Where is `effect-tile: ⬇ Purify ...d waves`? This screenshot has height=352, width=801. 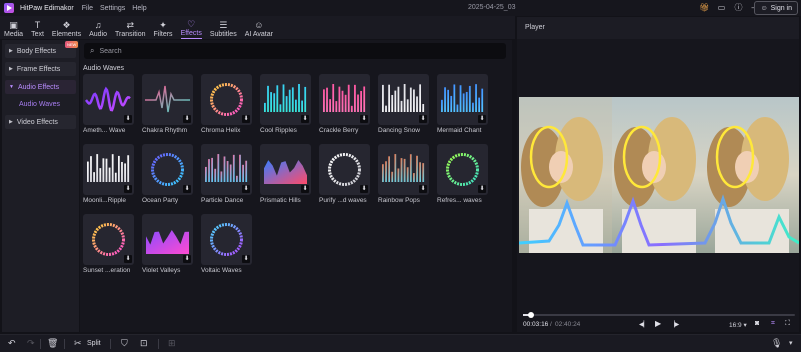 effect-tile: ⬇ Purify ...d waves is located at coordinates (344, 174).